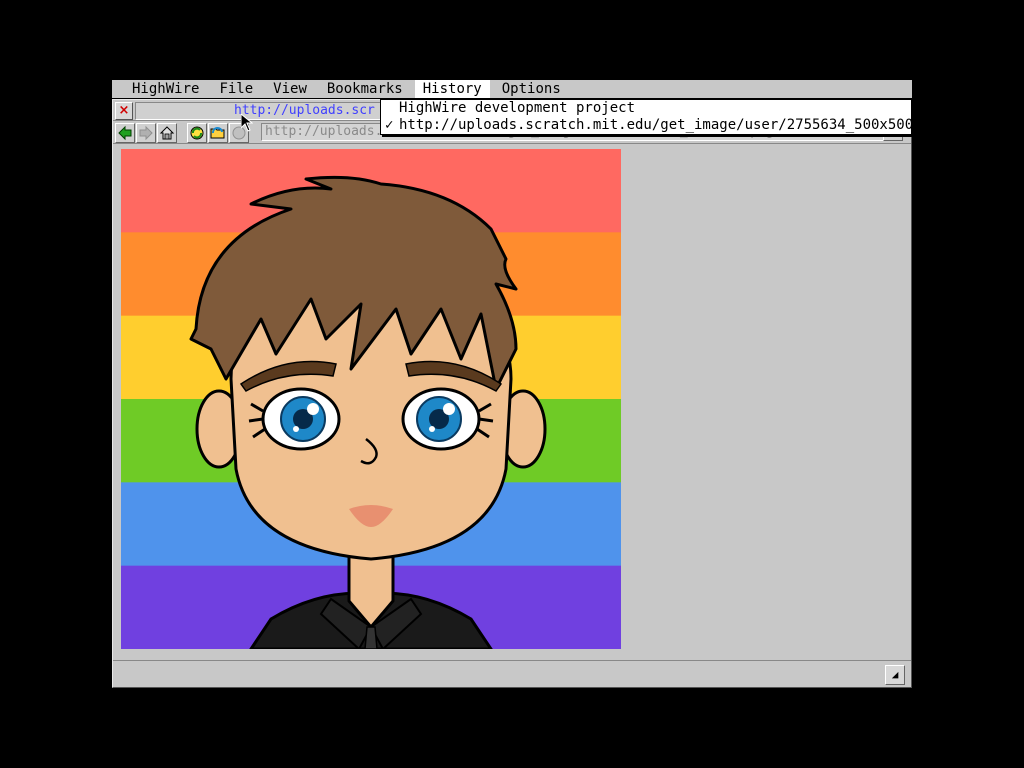 The width and height of the screenshot is (1024, 768). I want to click on back-button, so click(125, 133).